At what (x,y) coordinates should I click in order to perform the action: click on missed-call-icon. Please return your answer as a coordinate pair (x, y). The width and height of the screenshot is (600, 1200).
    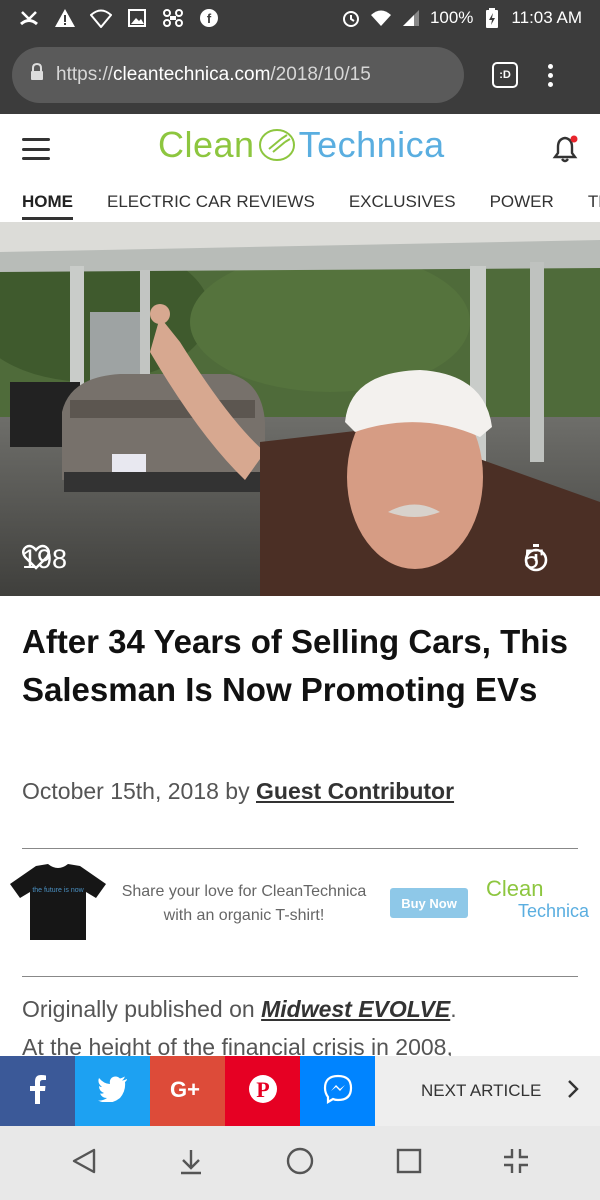
    Looking at the image, I should click on (29, 18).